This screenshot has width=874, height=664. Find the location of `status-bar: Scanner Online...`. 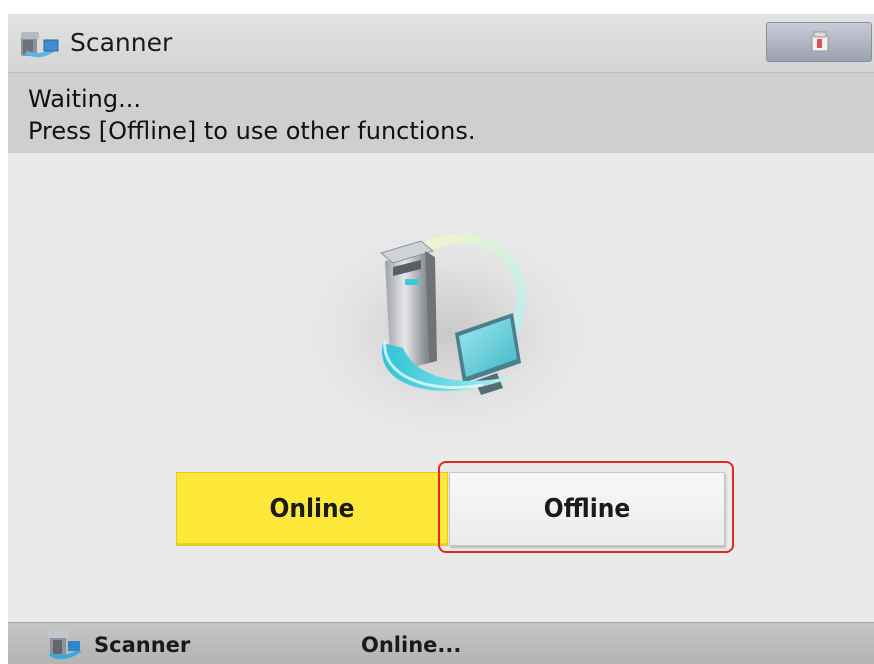

status-bar: Scanner Online... is located at coordinates (441, 643).